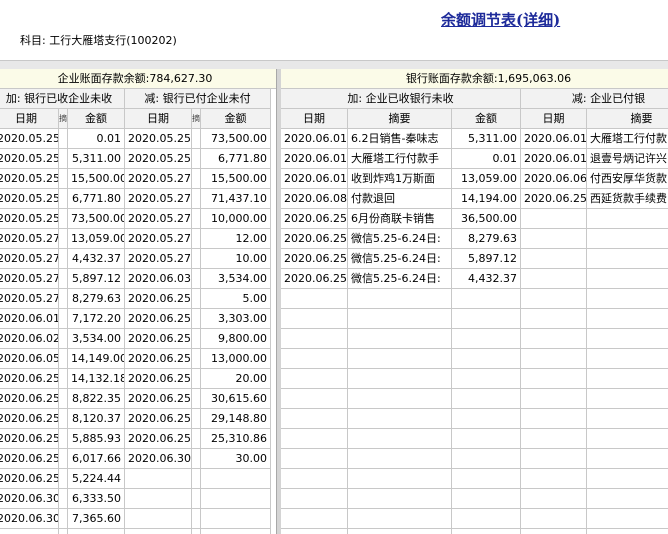 The height and width of the screenshot is (534, 668). What do you see at coordinates (96, 239) in the screenshot?
I see `received-amount-cell: 13,059.00` at bounding box center [96, 239].